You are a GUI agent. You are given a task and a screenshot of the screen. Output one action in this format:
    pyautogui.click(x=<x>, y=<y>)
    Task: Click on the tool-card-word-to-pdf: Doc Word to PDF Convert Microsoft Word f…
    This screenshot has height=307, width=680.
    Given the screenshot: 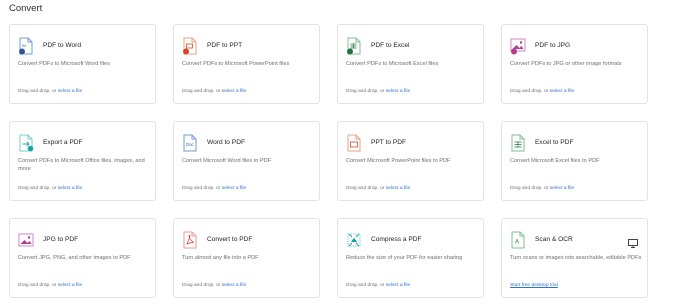 What is the action you would take?
    pyautogui.click(x=246, y=161)
    